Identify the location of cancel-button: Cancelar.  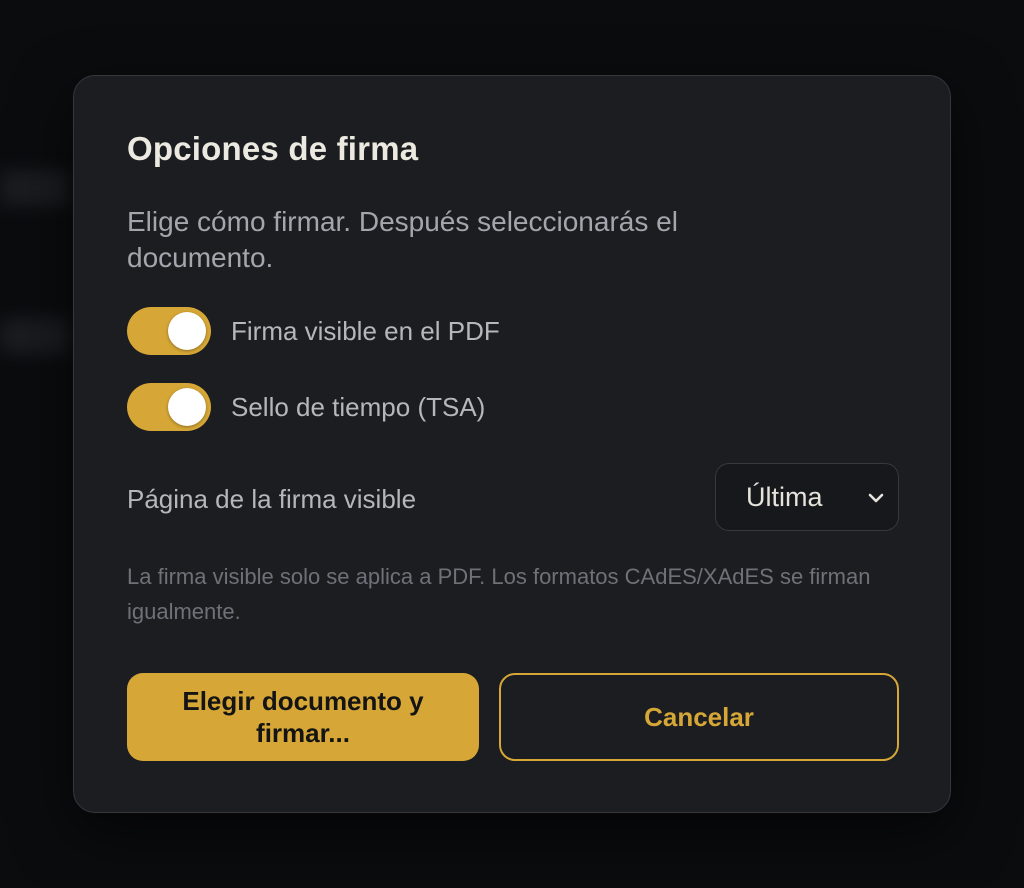
(699, 717).